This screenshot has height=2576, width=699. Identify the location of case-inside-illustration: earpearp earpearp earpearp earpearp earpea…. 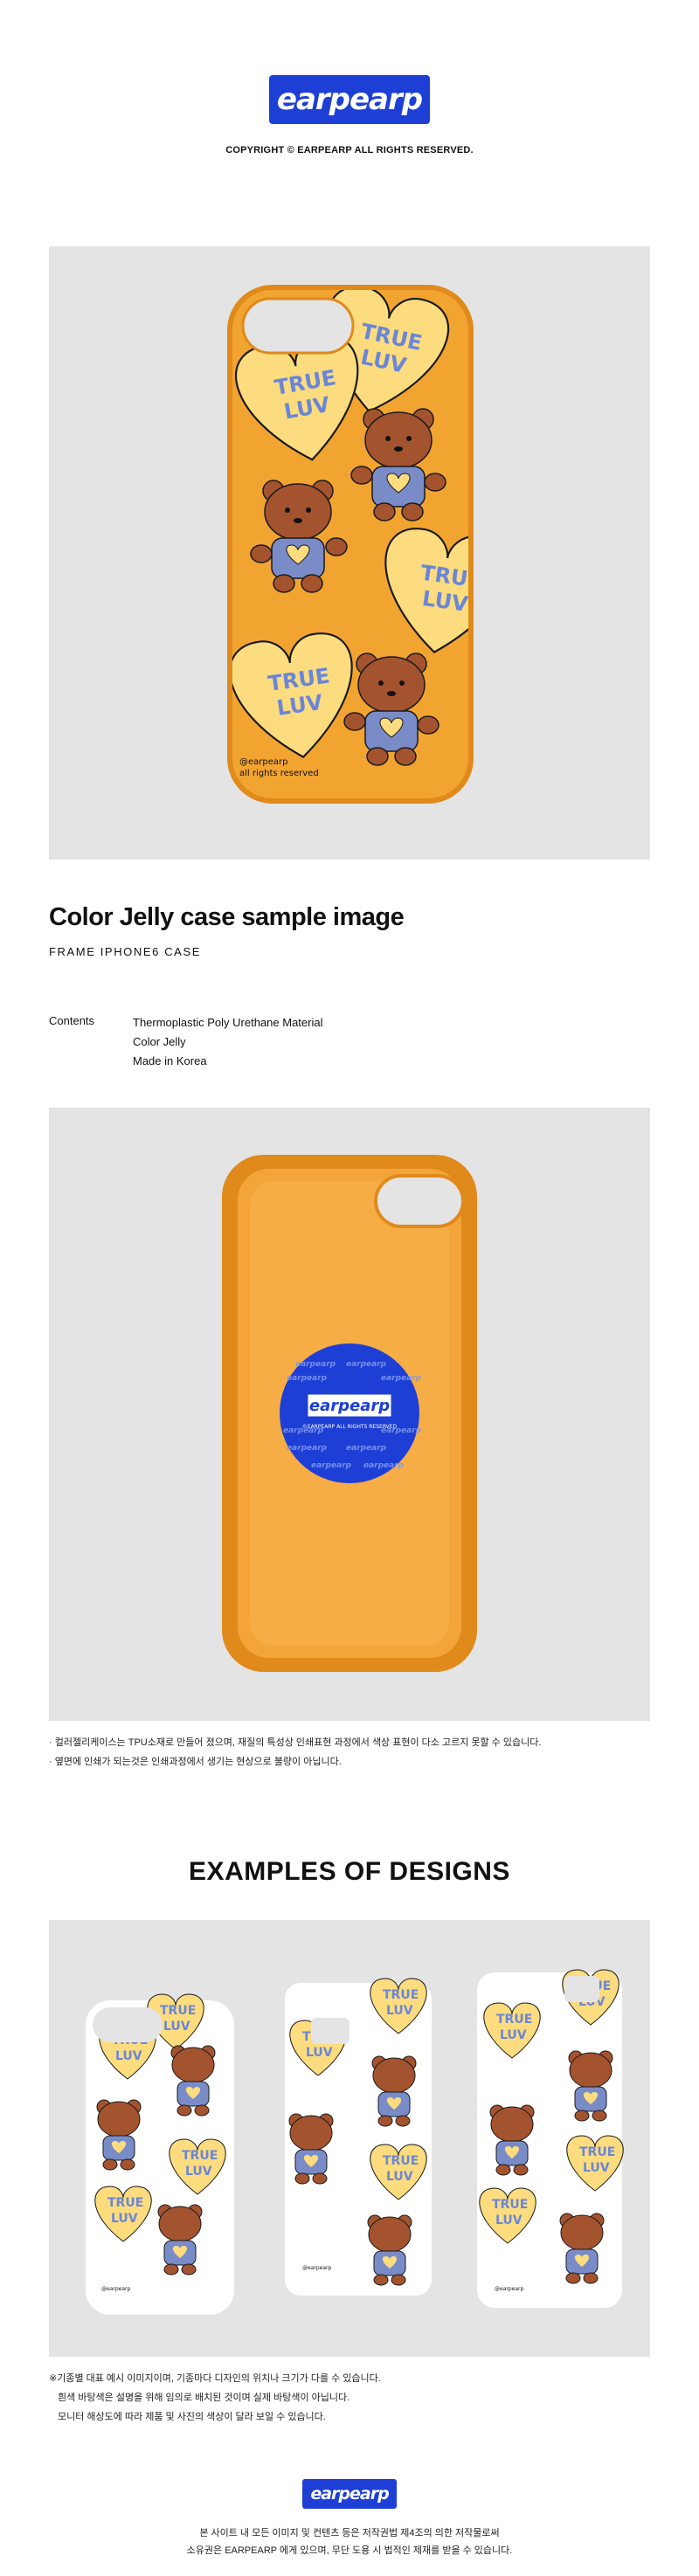
(350, 1413).